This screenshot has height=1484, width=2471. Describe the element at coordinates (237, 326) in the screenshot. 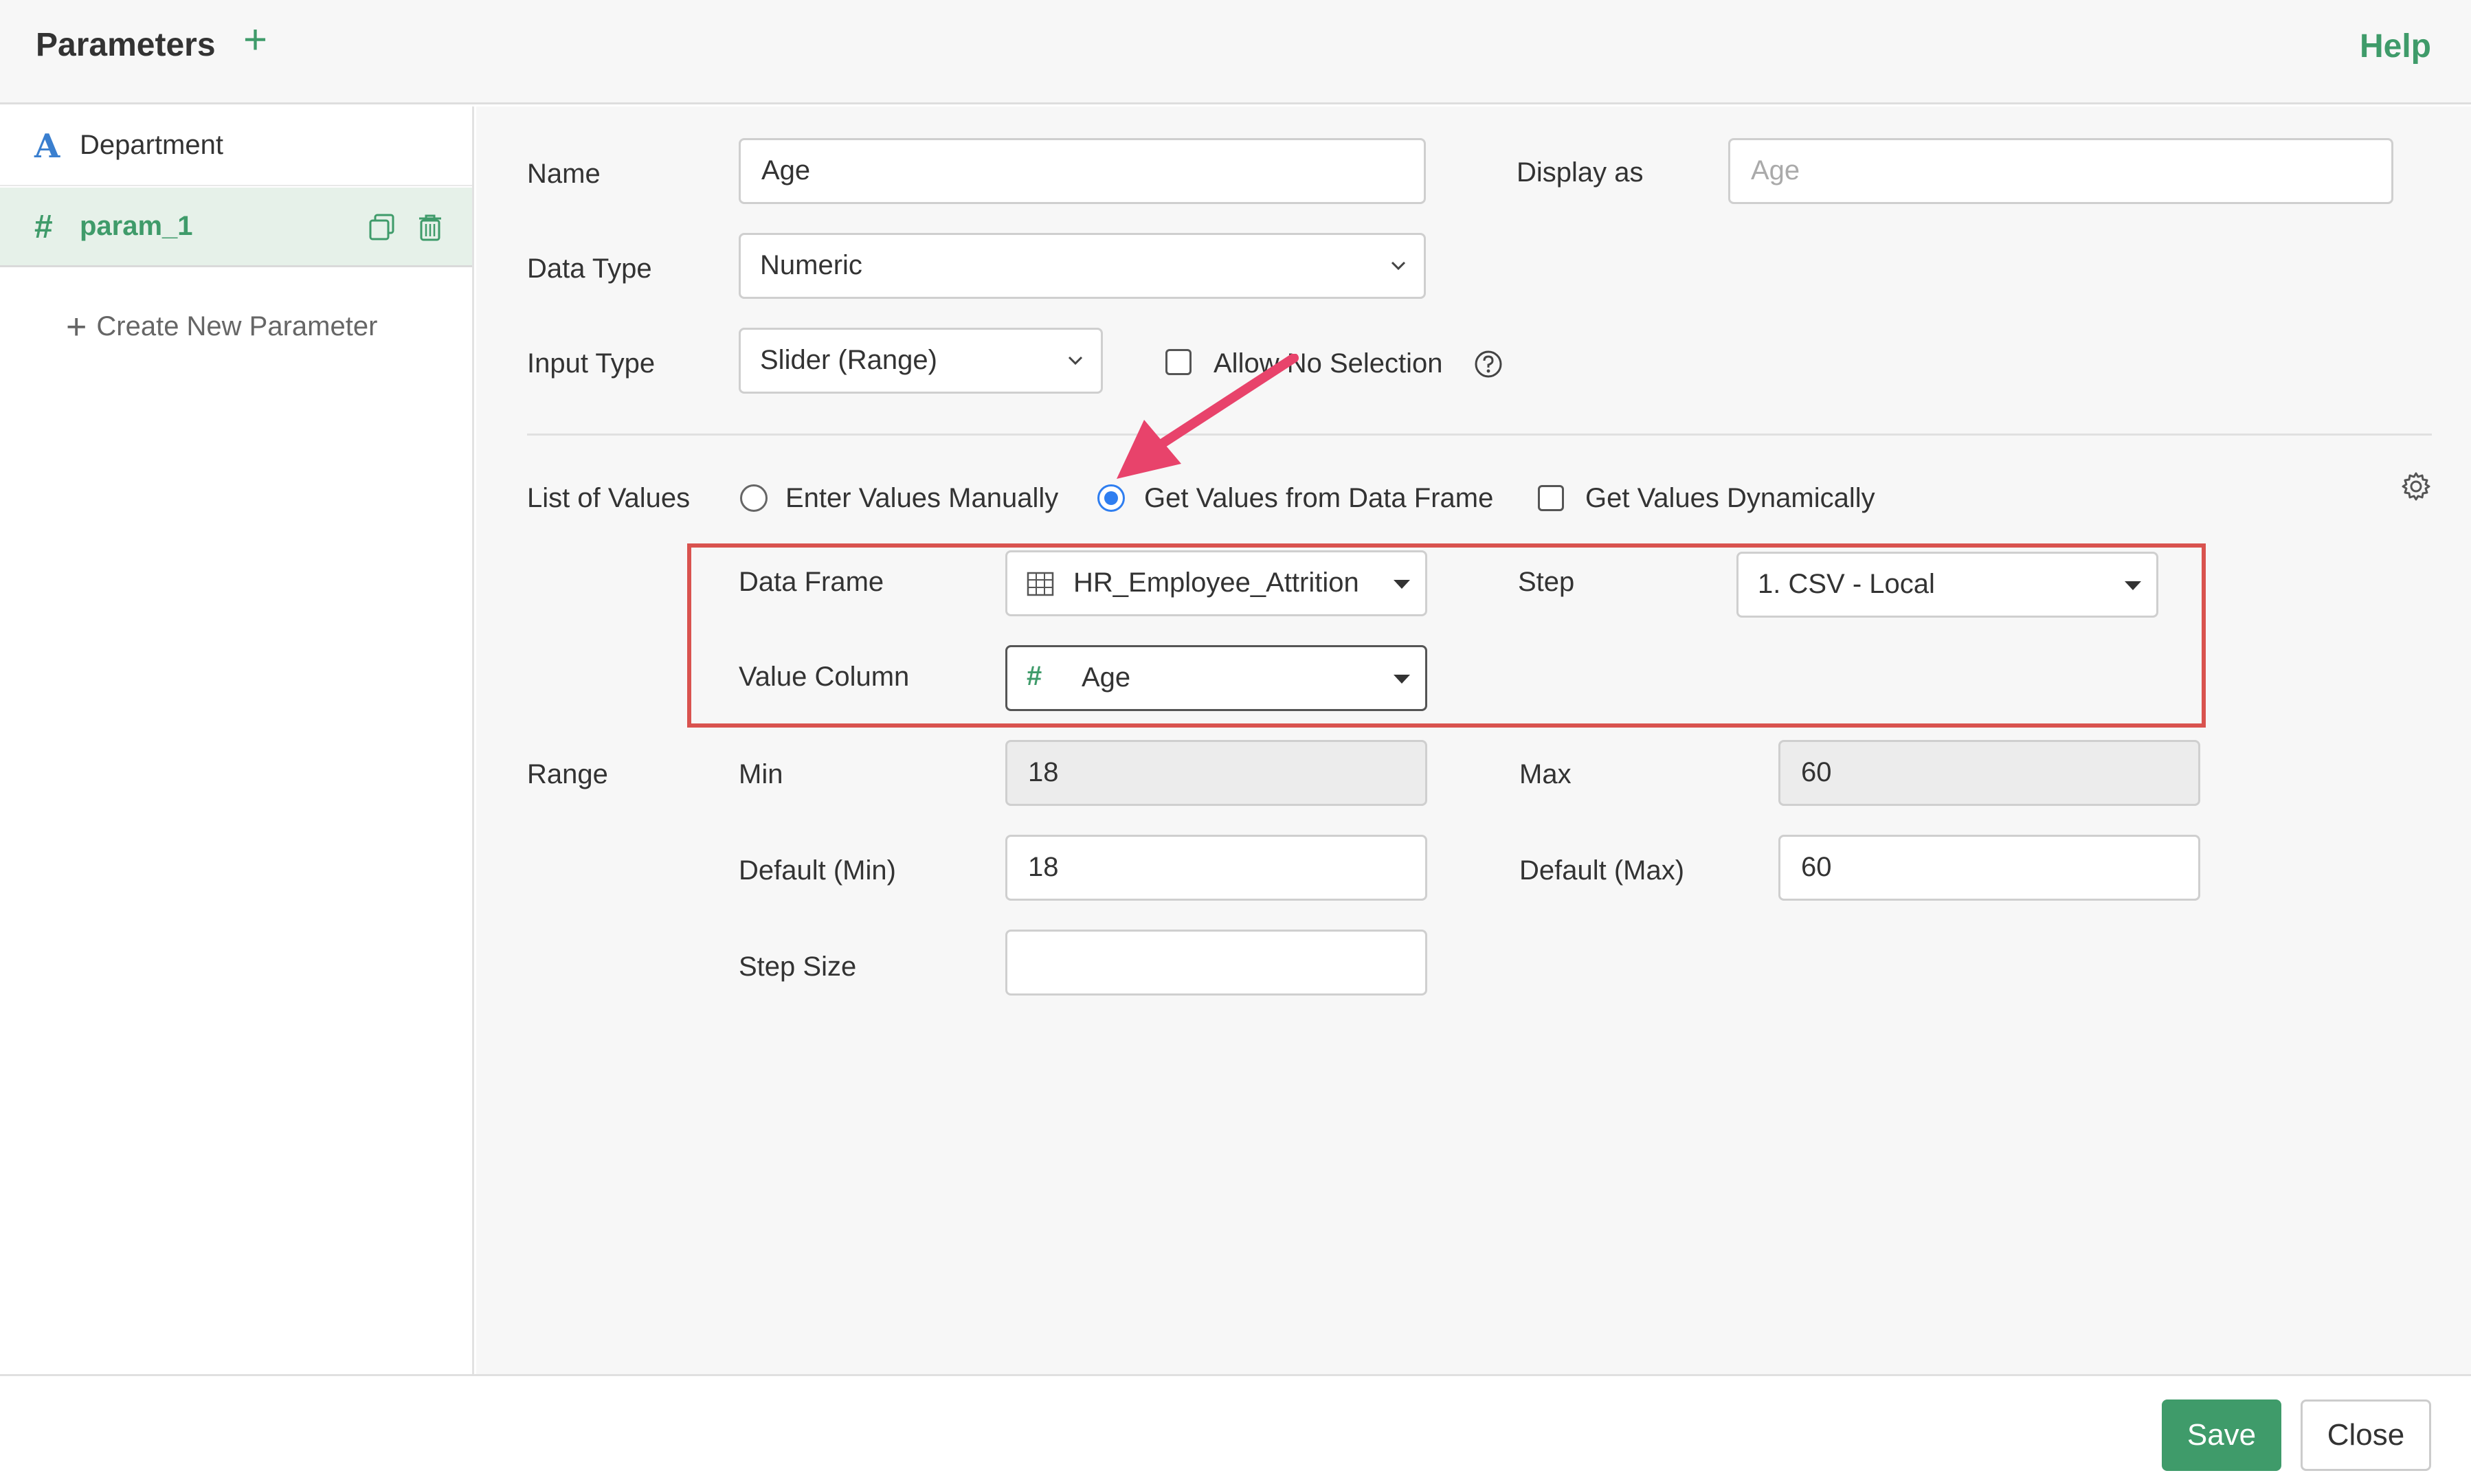

I see `create-new-label: Create New Parameter` at that location.